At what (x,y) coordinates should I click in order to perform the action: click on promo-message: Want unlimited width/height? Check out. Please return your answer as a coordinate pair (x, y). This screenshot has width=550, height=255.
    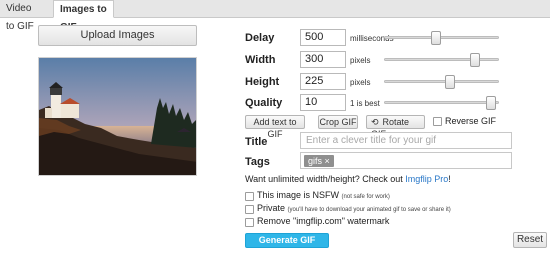
    Looking at the image, I should click on (324, 179).